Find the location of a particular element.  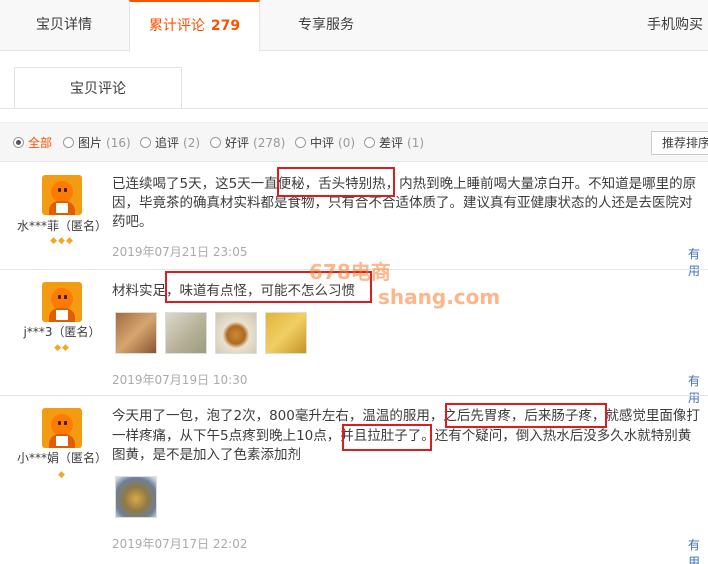

tab-reviews-label: 累计评论 is located at coordinates (176, 26).